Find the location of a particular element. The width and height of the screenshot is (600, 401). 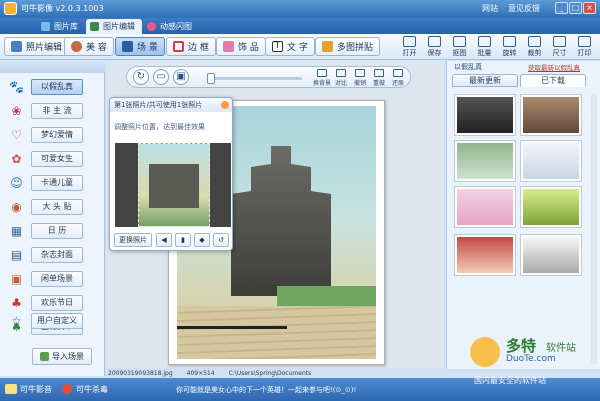

open-tool: 打开 is located at coordinates (409, 47).